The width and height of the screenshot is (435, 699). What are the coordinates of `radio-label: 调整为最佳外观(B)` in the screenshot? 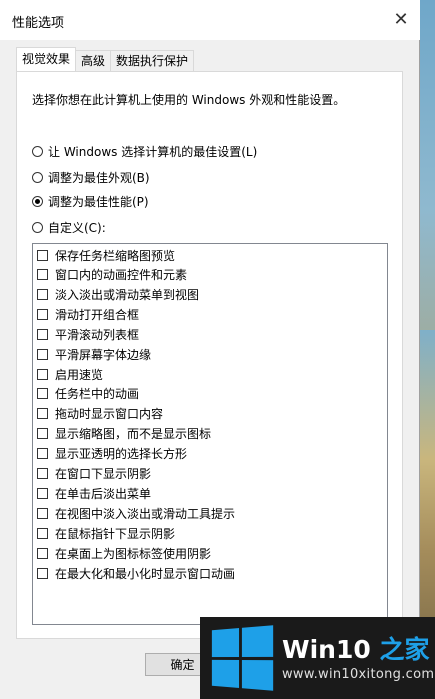 It's located at (99, 177).